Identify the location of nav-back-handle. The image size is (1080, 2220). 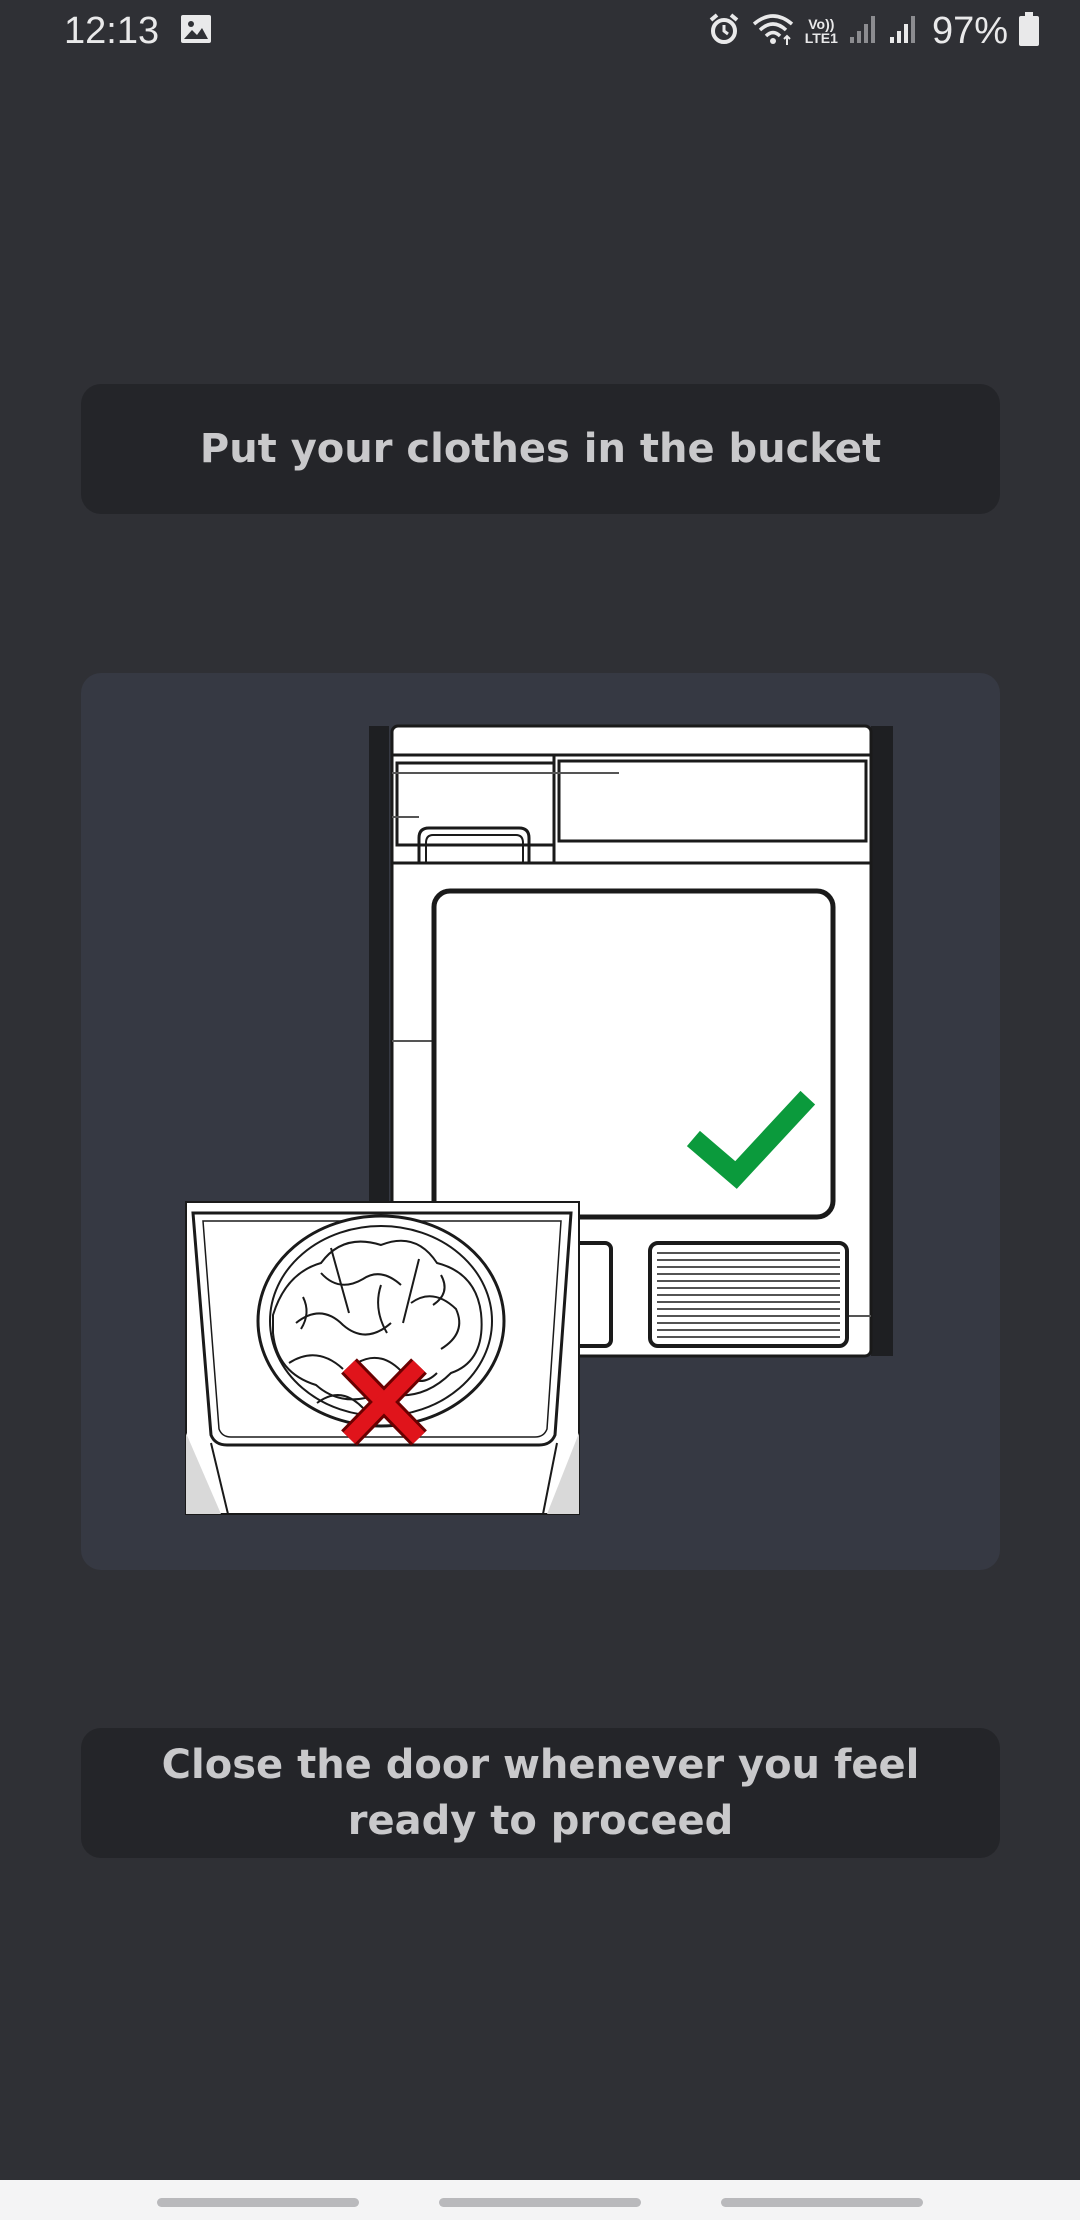
(822, 2202).